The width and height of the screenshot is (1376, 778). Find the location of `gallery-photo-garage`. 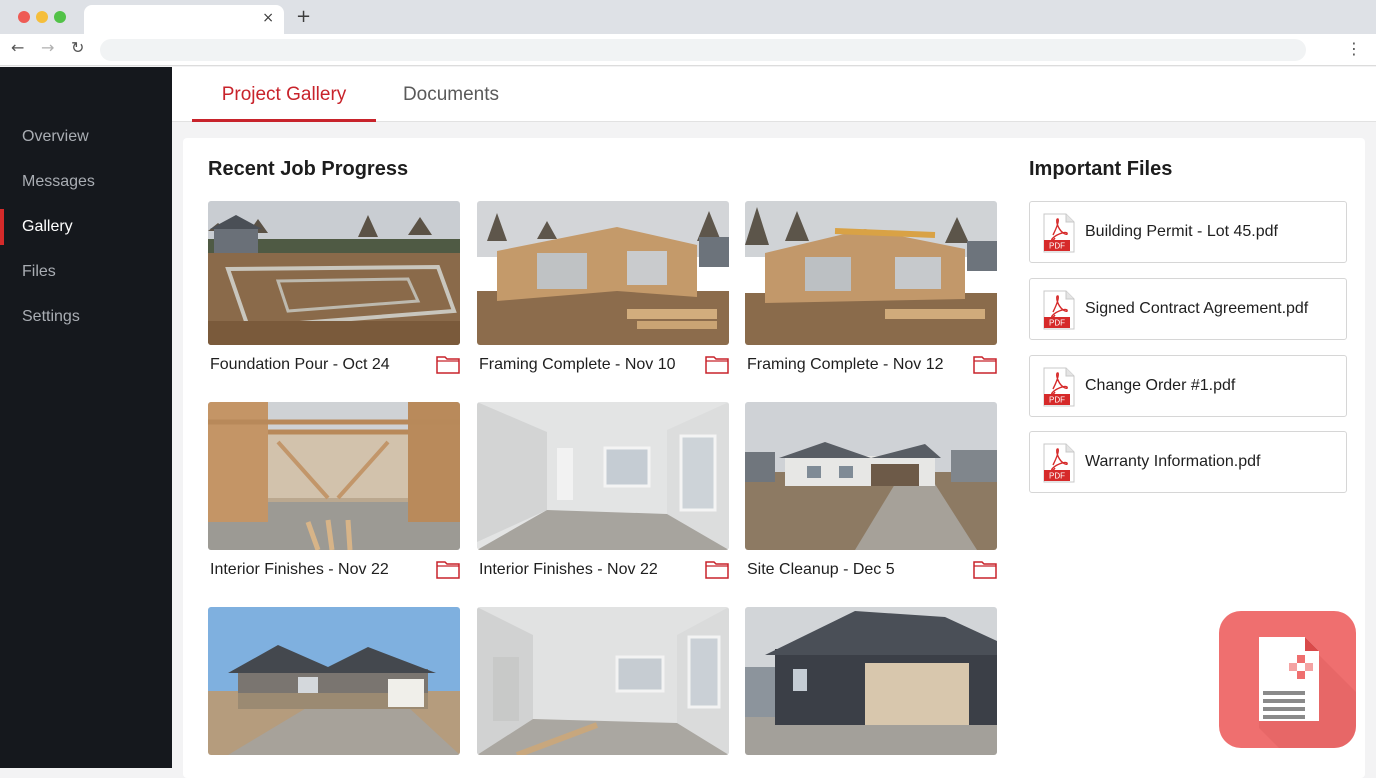

gallery-photo-garage is located at coordinates (871, 681).